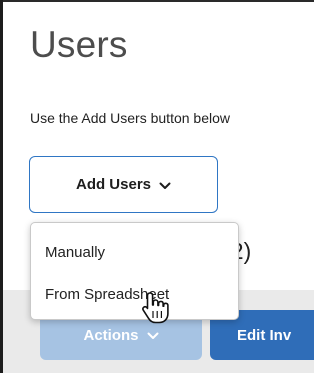  I want to click on actions-button-label: Actions, so click(111, 335).